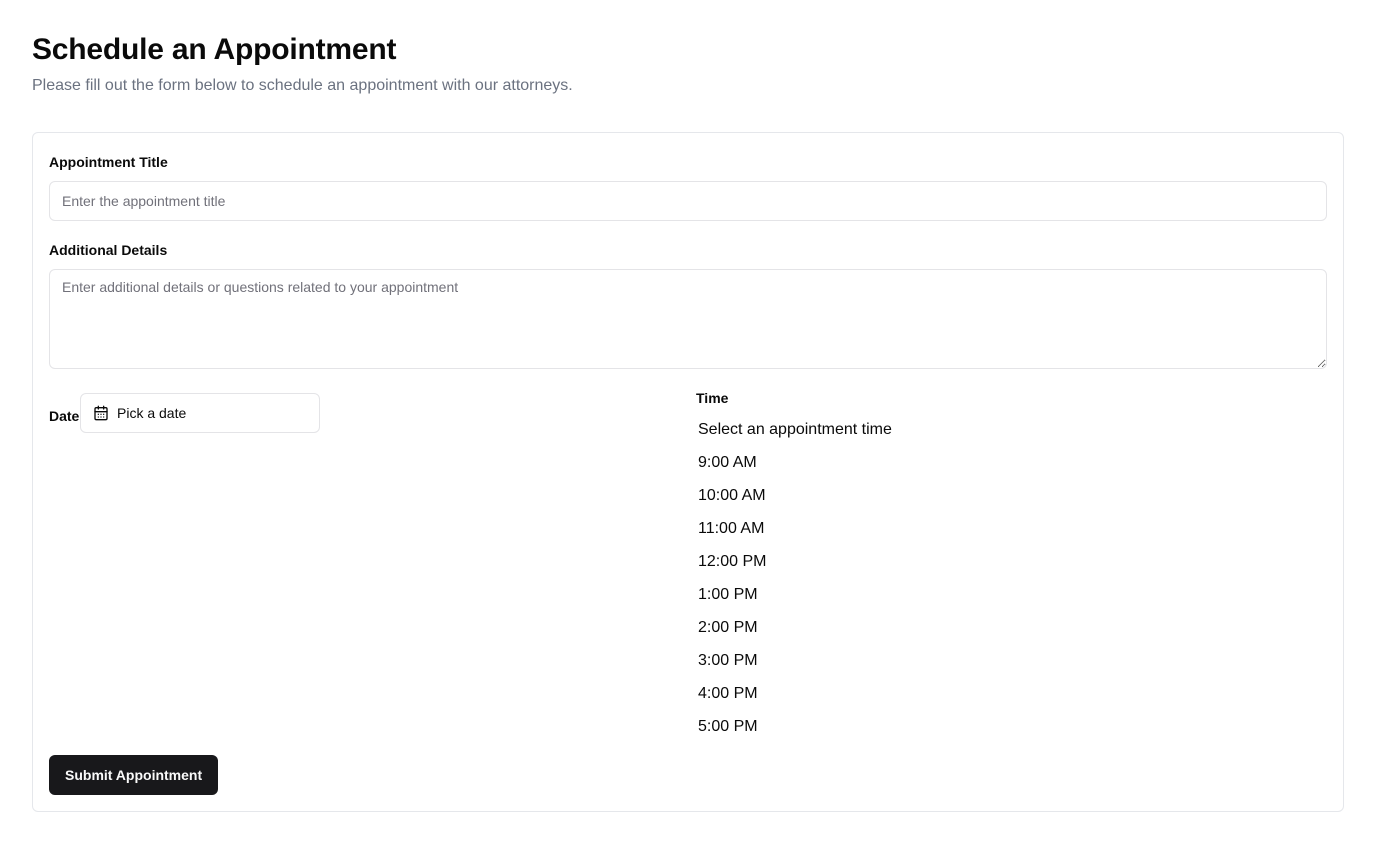 The width and height of the screenshot is (1376, 844). I want to click on date-label: Date, so click(64, 416).